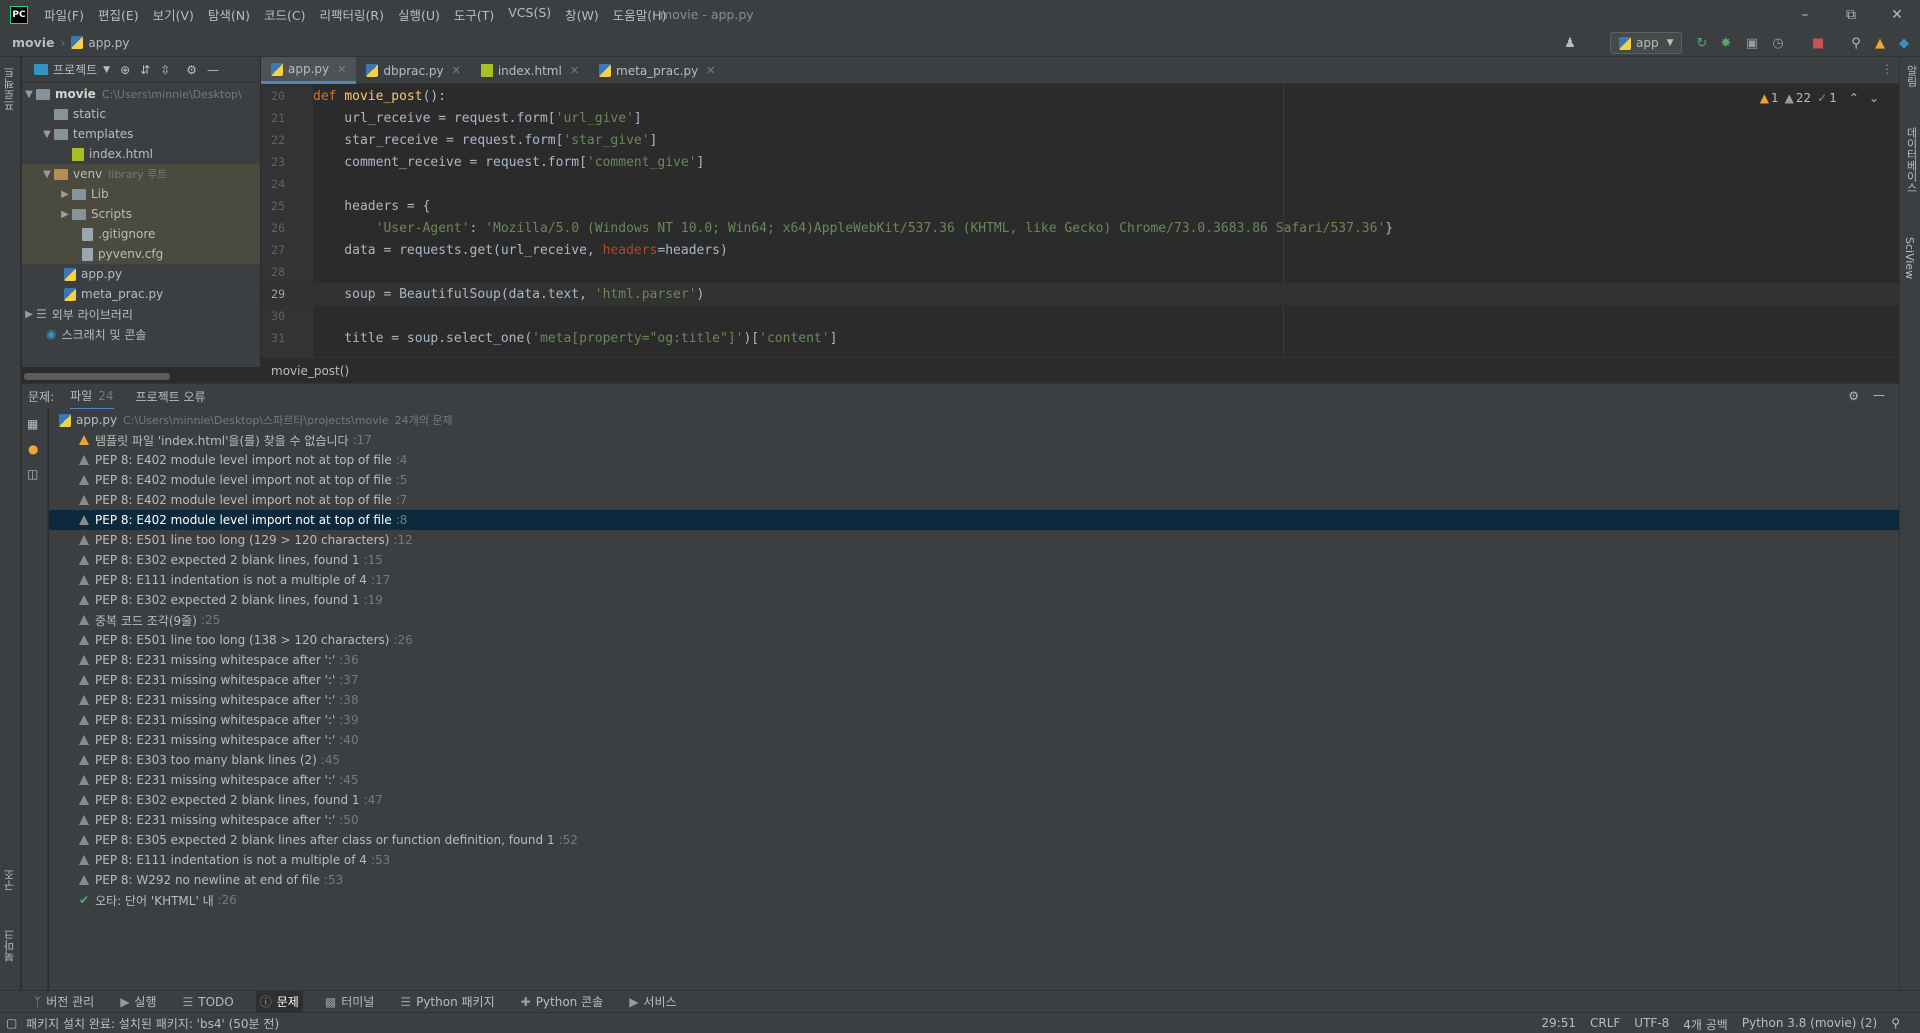 The height and width of the screenshot is (1033, 1920). Describe the element at coordinates (1809, 1024) in the screenshot. I see `python-interpreter: Python 3.8 (movie) (2)` at that location.